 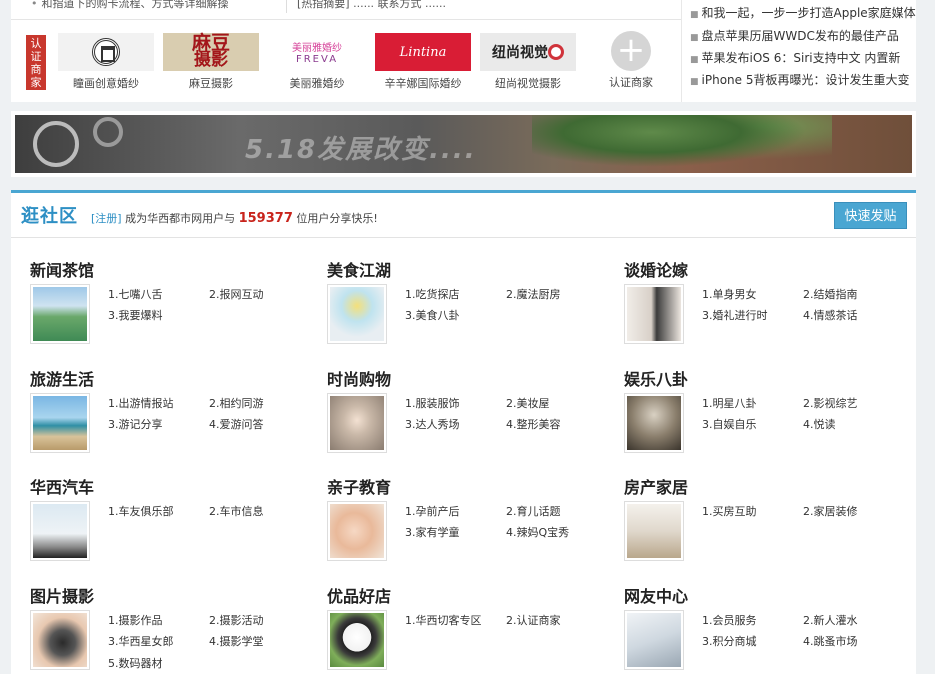 I want to click on section-link: 1.摄影作品, so click(x=135, y=620).